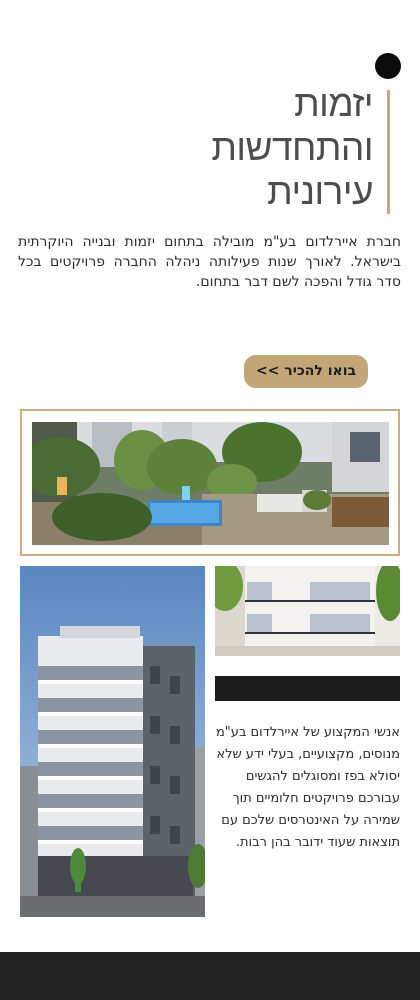 The width and height of the screenshot is (420, 1000). What do you see at coordinates (210, 976) in the screenshot?
I see `footer` at bounding box center [210, 976].